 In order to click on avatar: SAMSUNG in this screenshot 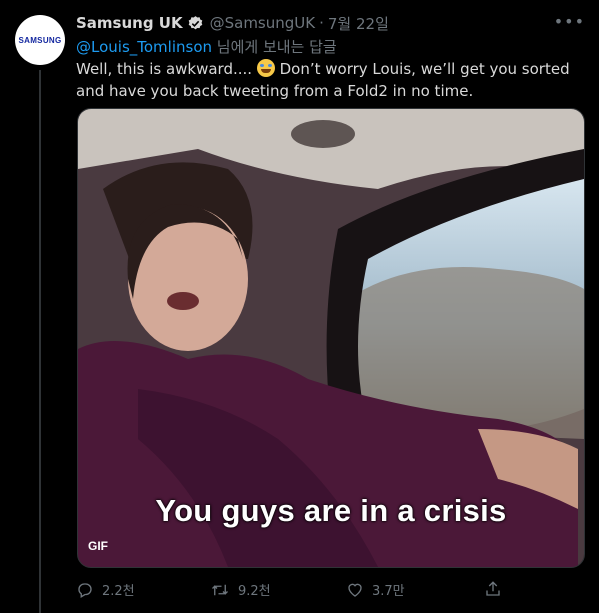, I will do `click(40, 40)`.